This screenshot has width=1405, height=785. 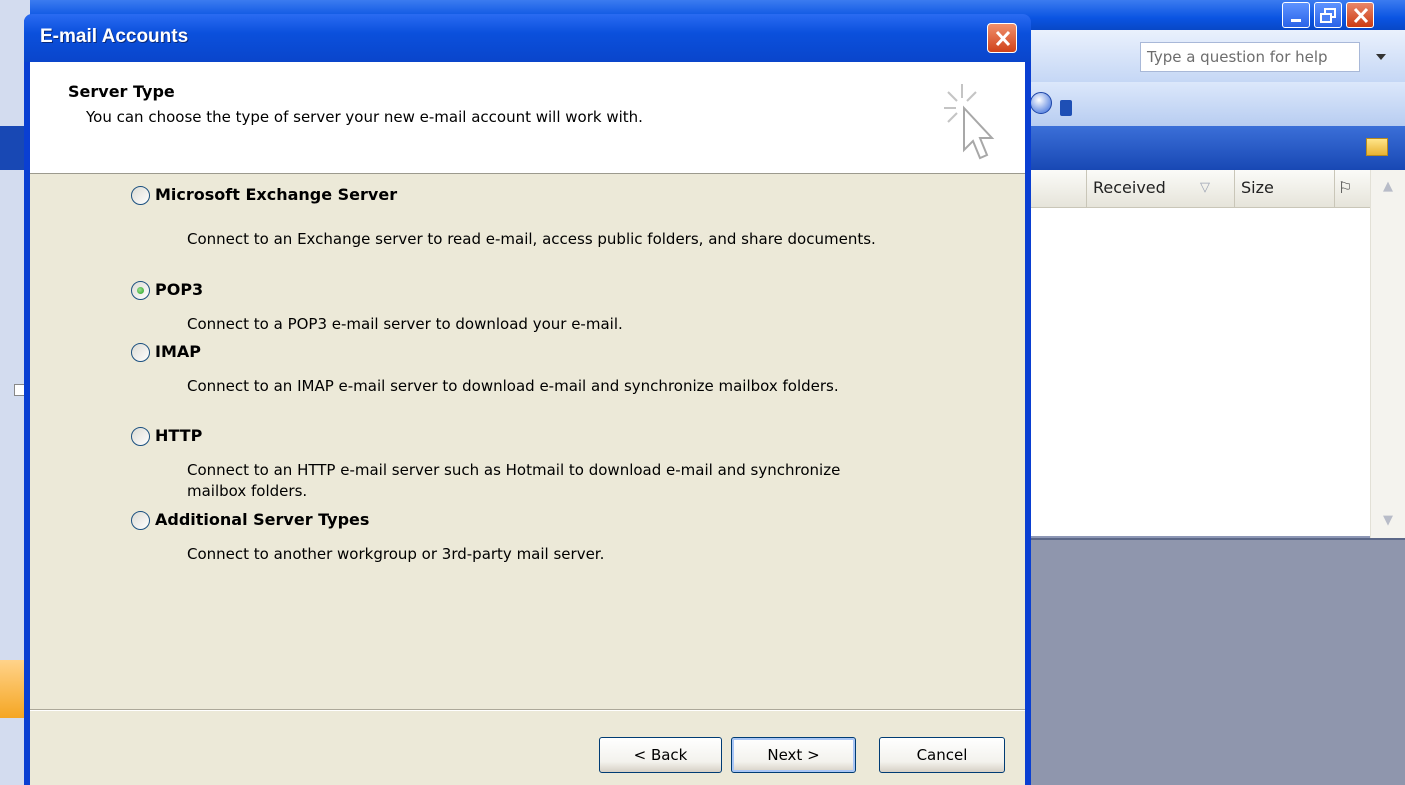 What do you see at coordinates (660, 755) in the screenshot?
I see `back-button: < Back` at bounding box center [660, 755].